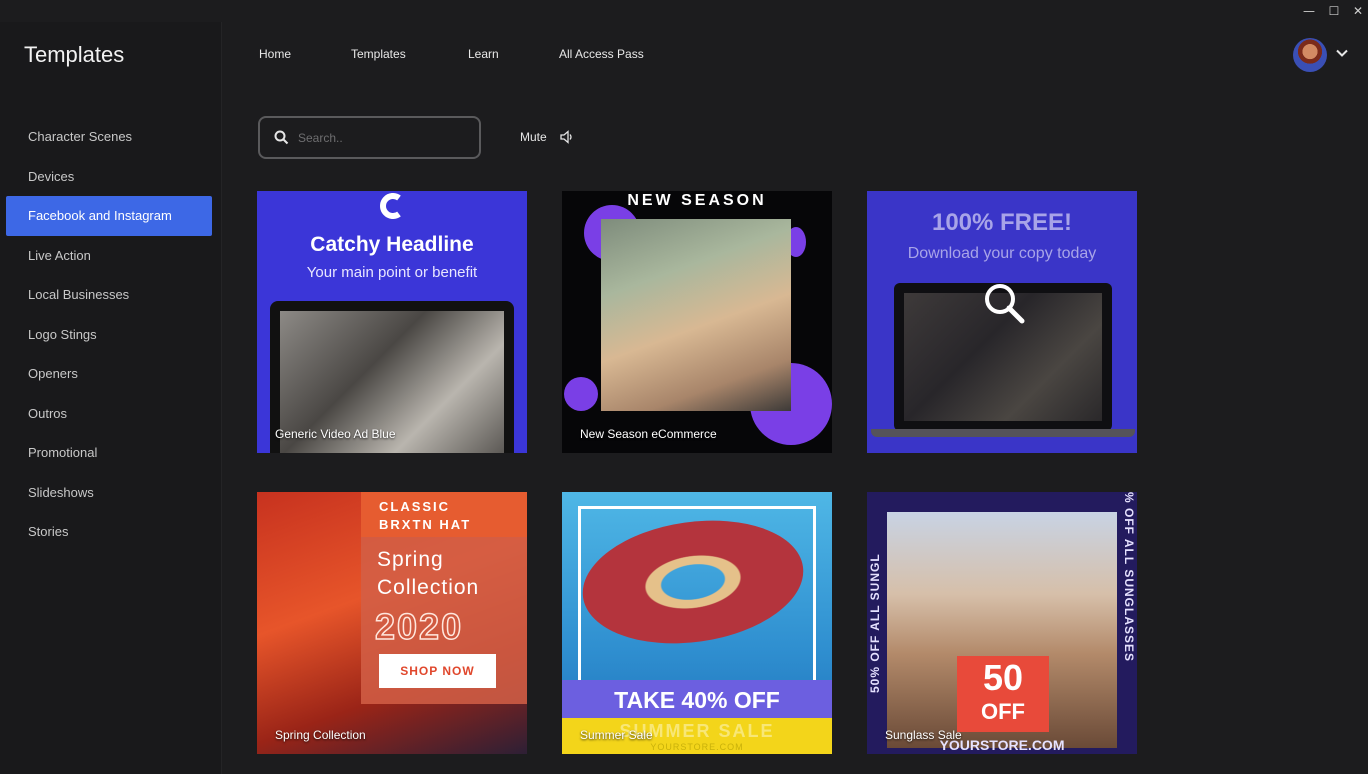  What do you see at coordinates (616, 735) in the screenshot?
I see `template-name: Summer Sale` at bounding box center [616, 735].